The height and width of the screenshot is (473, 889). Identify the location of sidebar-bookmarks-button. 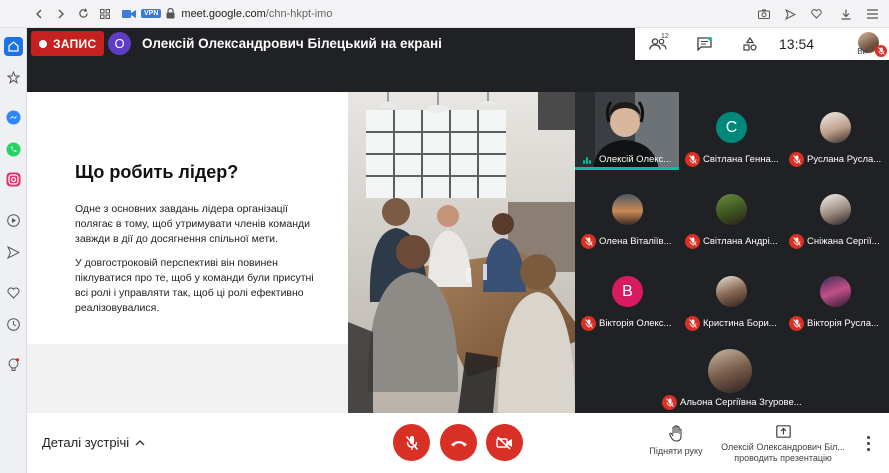
(13, 292).